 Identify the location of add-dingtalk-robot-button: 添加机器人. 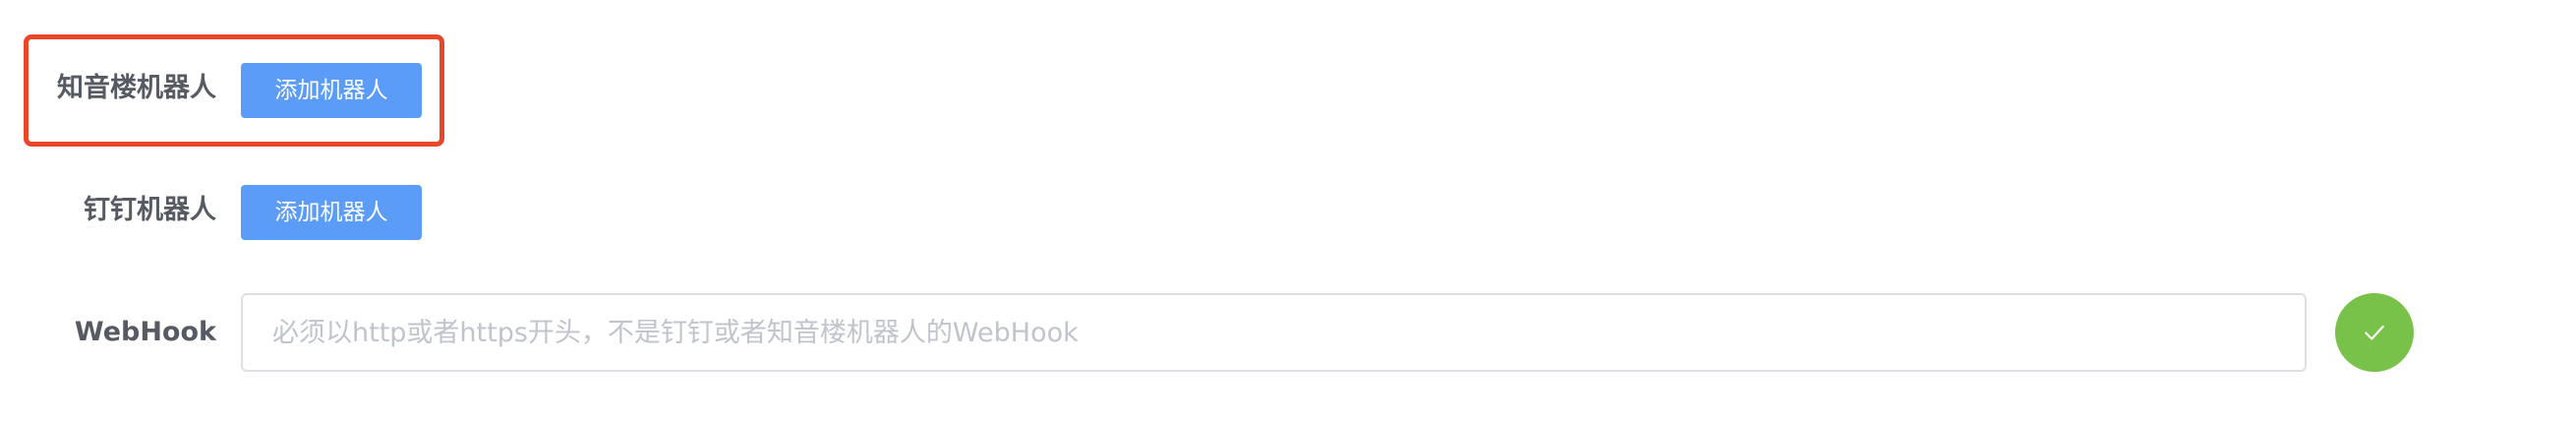
(331, 212).